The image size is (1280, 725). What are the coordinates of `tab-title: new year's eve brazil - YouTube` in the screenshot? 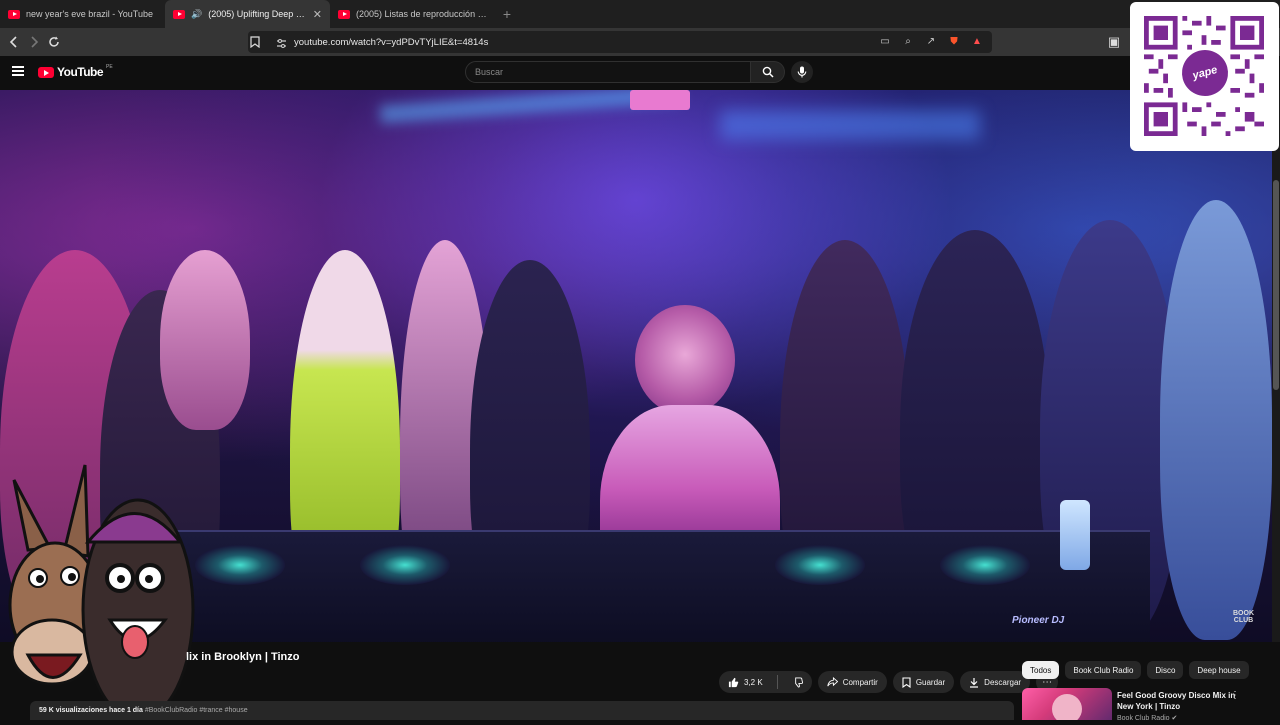 It's located at (89, 14).